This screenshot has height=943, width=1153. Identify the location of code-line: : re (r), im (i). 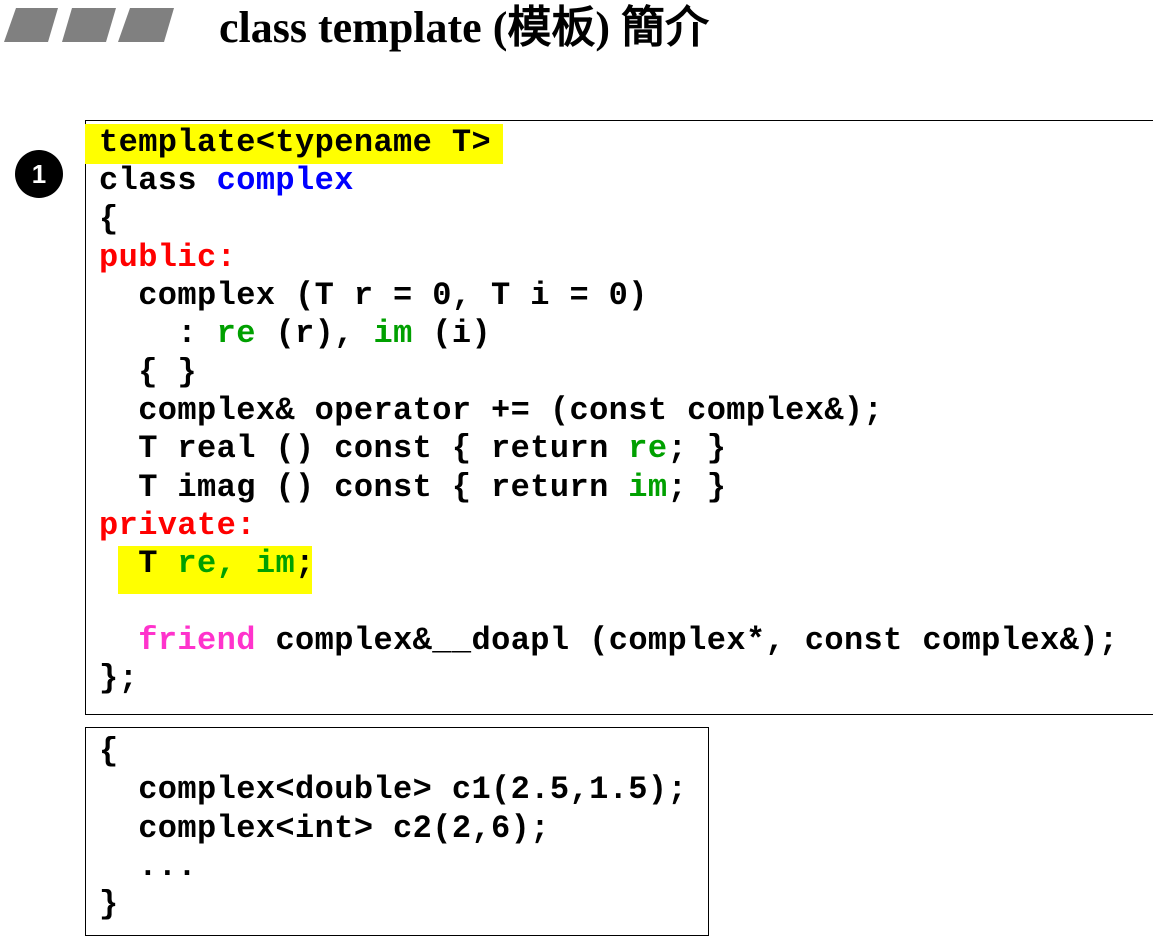
(295, 334).